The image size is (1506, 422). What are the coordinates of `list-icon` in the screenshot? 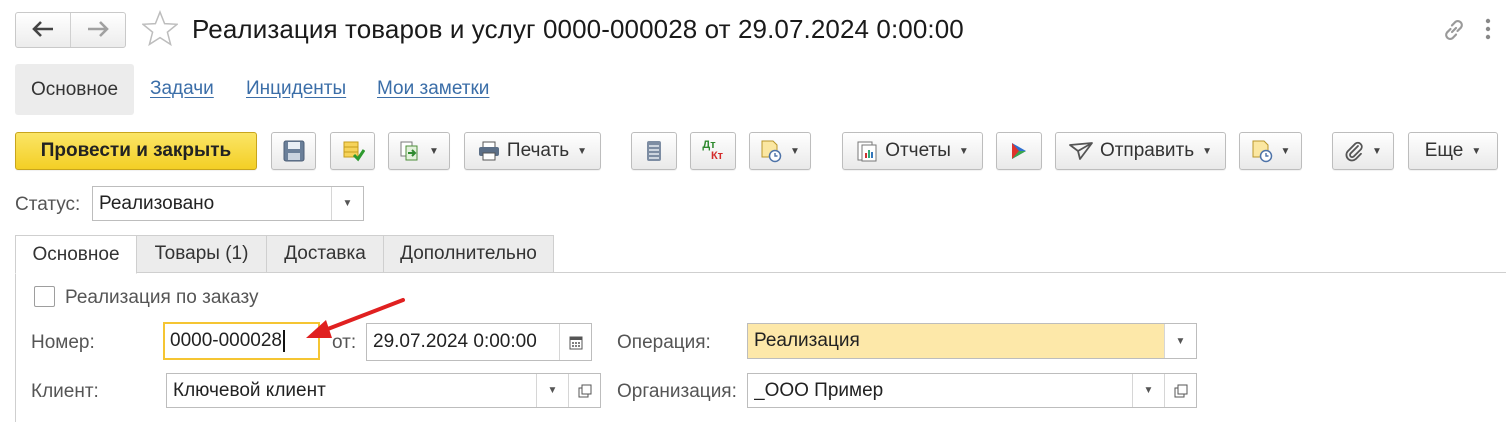 It's located at (654, 151).